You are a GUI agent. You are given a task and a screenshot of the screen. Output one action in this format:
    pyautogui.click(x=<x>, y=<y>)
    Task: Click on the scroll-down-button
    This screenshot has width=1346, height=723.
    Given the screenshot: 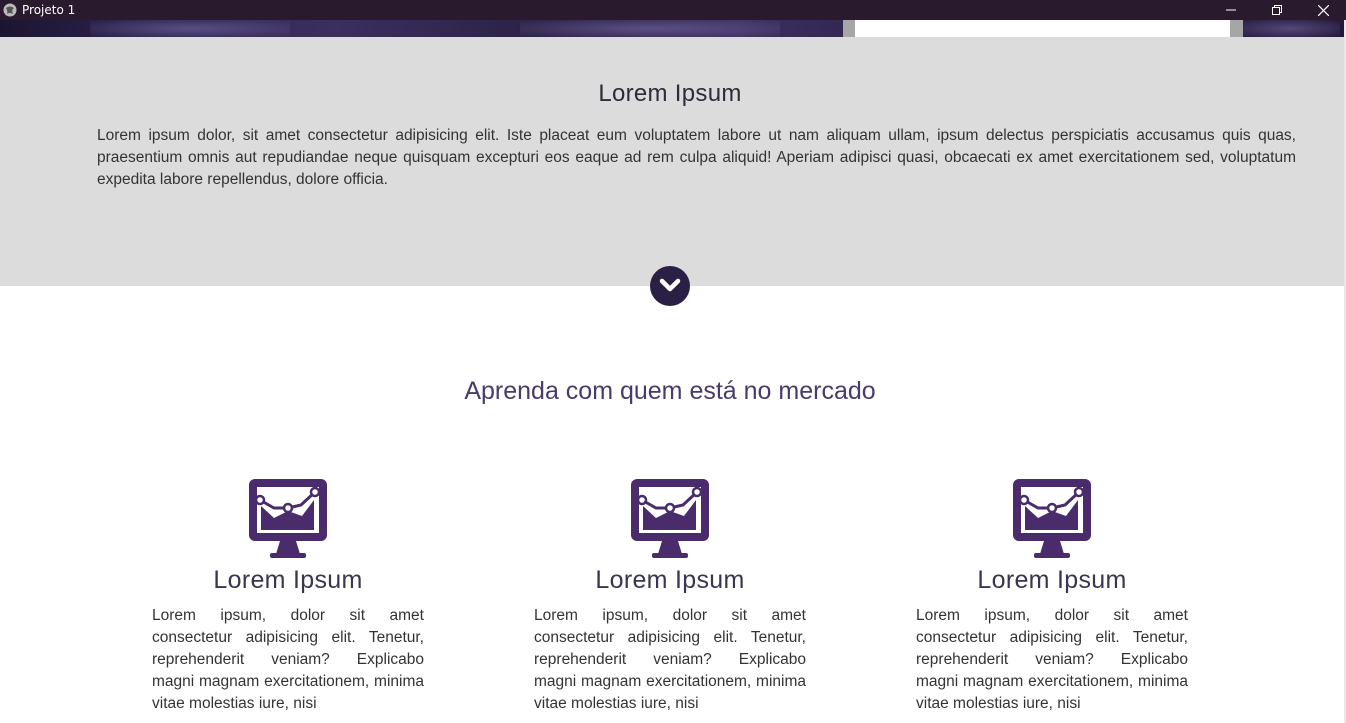 What is the action you would take?
    pyautogui.click(x=670, y=286)
    